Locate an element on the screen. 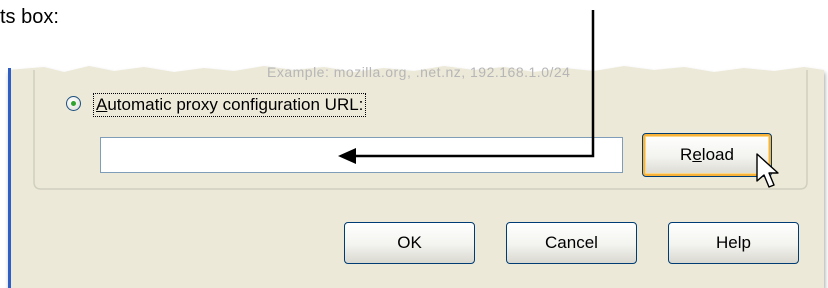 Image resolution: width=828 pixels, height=288 pixels. radio-selected-dot is located at coordinates (73, 103).